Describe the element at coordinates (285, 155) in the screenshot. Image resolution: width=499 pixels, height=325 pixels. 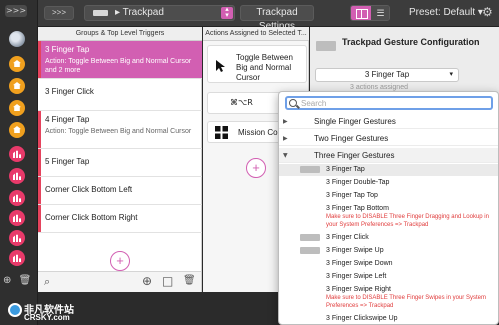
I see `disclosure-down-icon: ▼` at that location.